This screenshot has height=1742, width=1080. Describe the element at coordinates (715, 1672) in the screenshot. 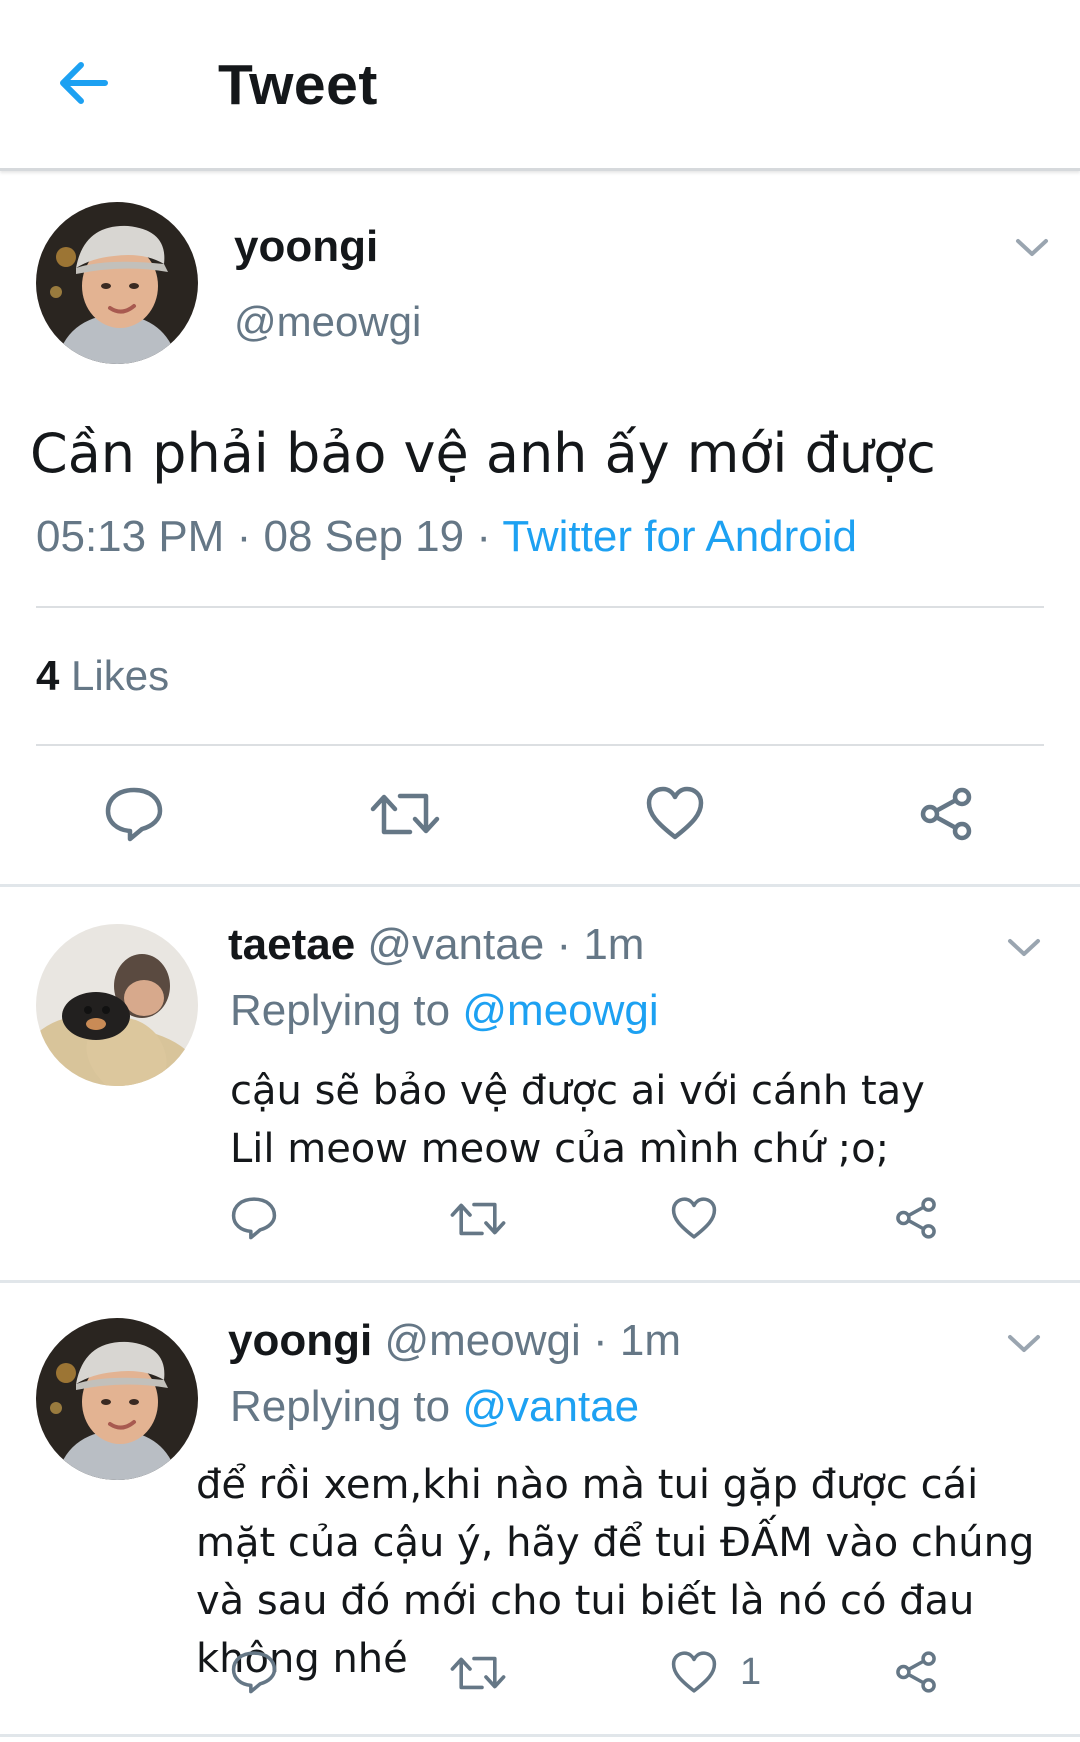

I see `heart-icon: 1` at that location.